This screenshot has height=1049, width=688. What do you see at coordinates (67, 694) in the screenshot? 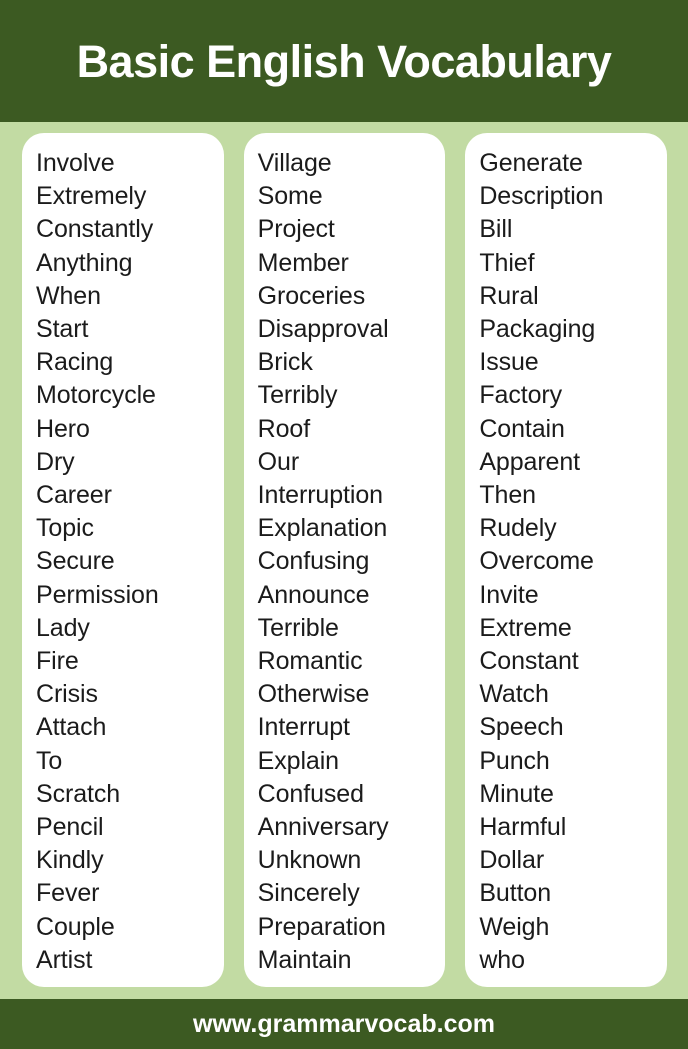
I see `word-item: Crisis` at bounding box center [67, 694].